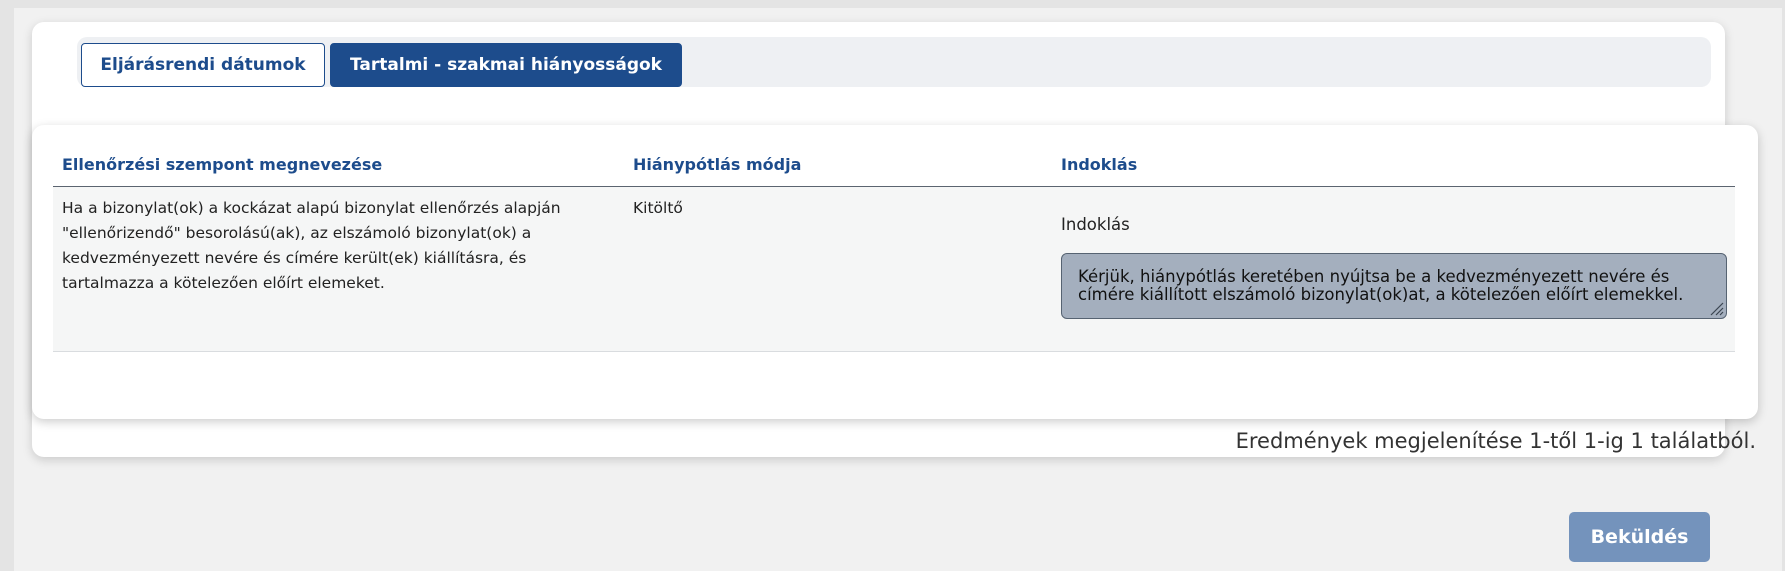 The width and height of the screenshot is (1785, 571). What do you see at coordinates (203, 65) in the screenshot?
I see `tab-procedural-dates: Eljárásrendi dátumok` at bounding box center [203, 65].